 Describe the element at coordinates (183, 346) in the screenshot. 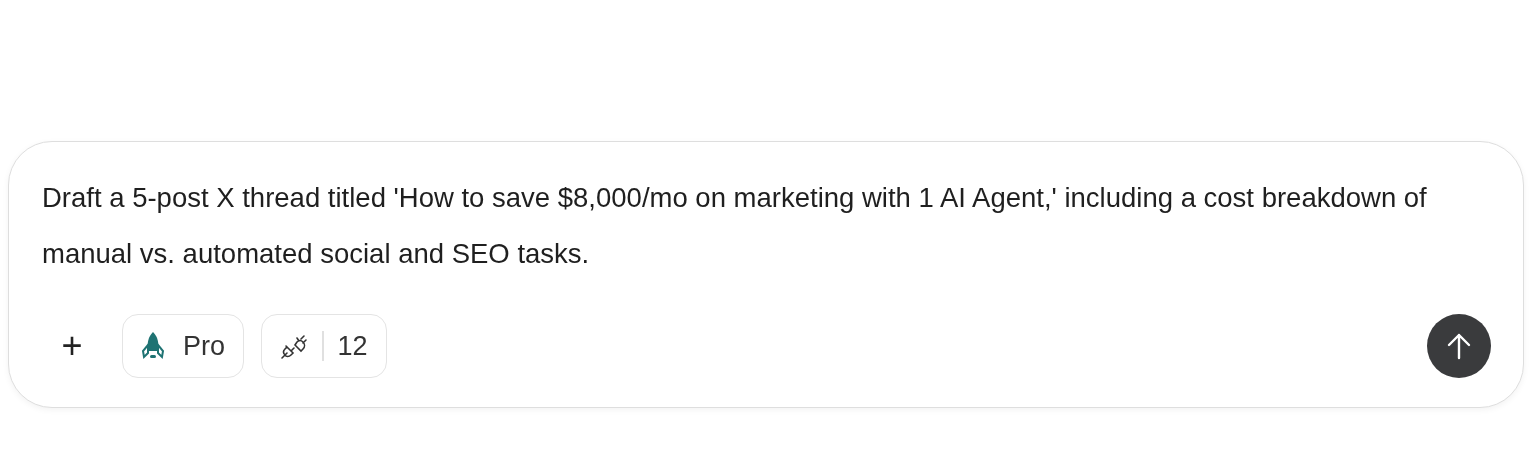

I see `mode-button: Pro` at that location.